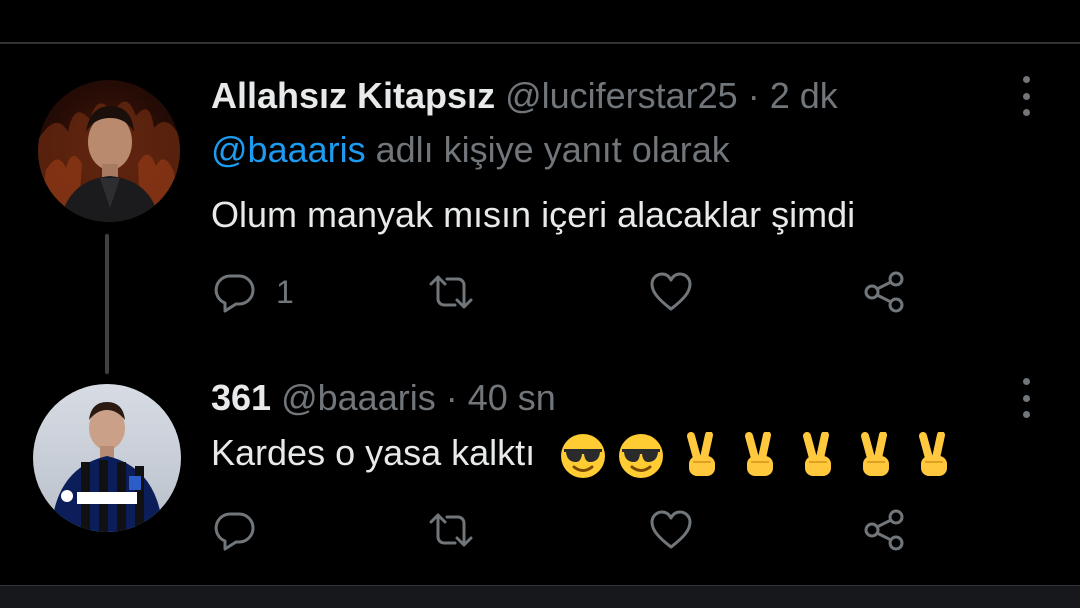  What do you see at coordinates (358, 397) in the screenshot?
I see `user-handle: @baaaris` at bounding box center [358, 397].